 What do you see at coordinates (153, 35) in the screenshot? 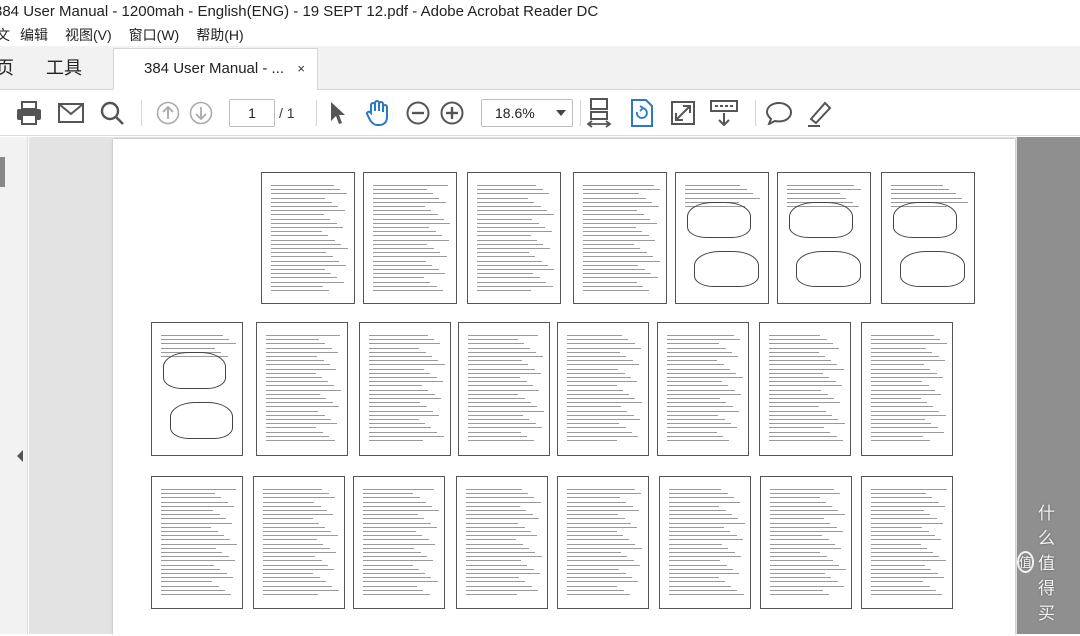
I see `menu-window: 窗口(W)` at bounding box center [153, 35].